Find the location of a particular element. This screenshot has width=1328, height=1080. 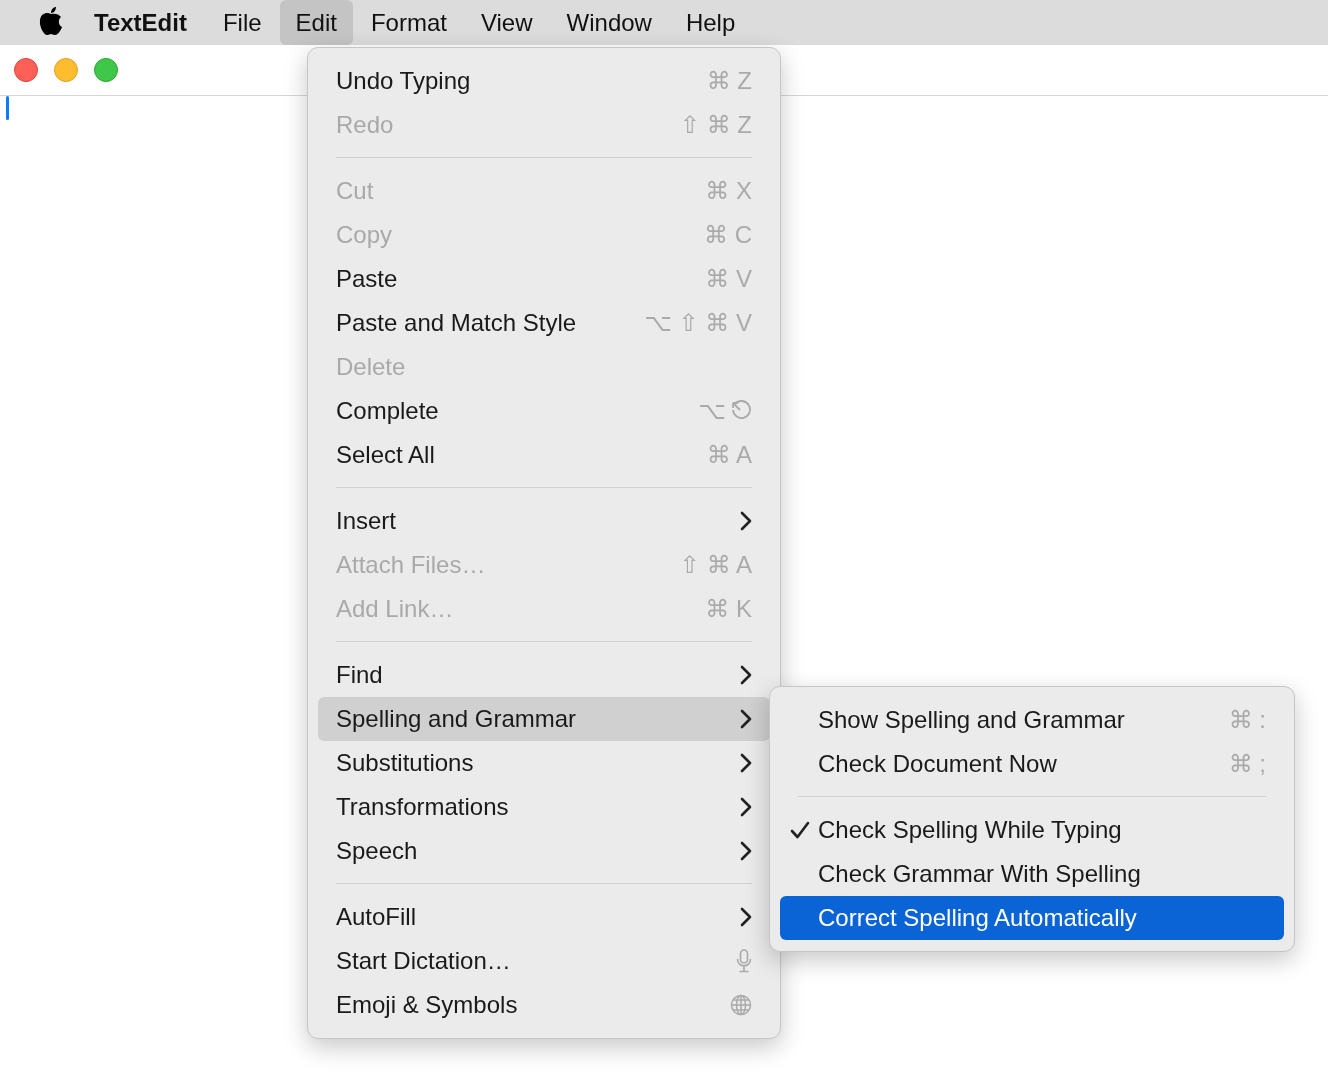

menu-item: Find is located at coordinates (544, 675).